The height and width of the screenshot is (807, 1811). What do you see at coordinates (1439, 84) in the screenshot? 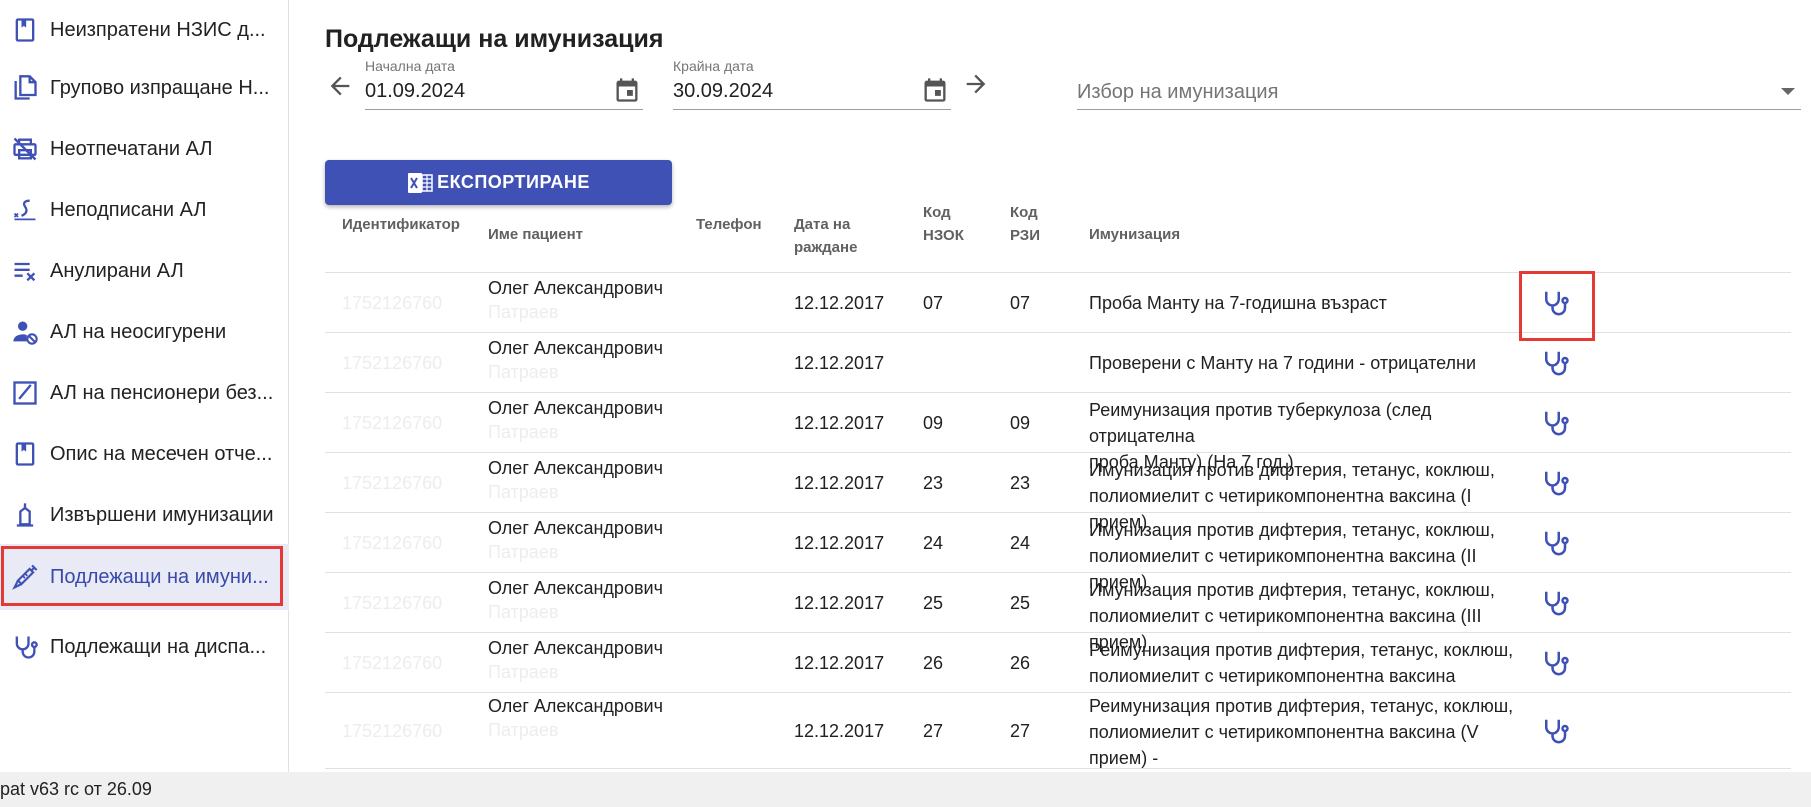
I see `immunization-select: Избор на имунизация` at bounding box center [1439, 84].